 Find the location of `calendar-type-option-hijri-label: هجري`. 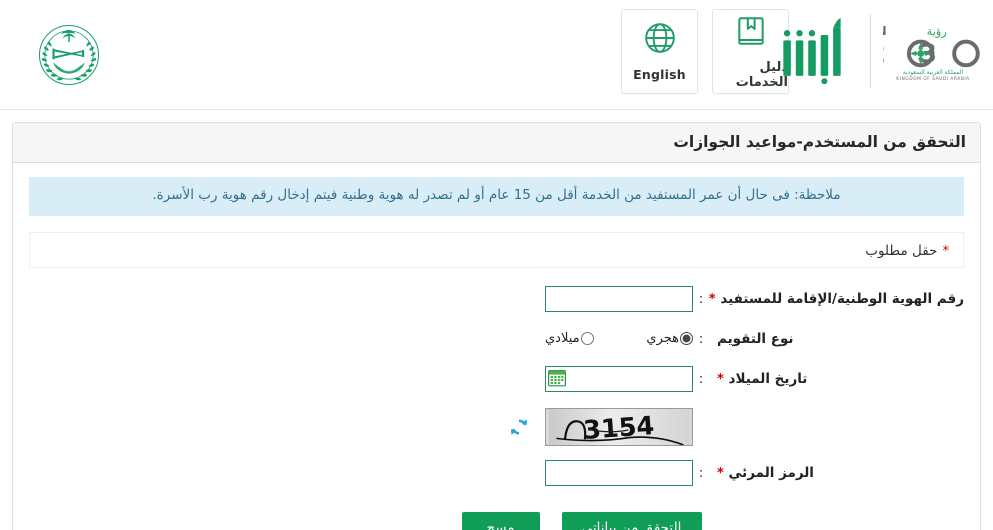

calendar-type-option-hijri-label: هجري is located at coordinates (662, 339).